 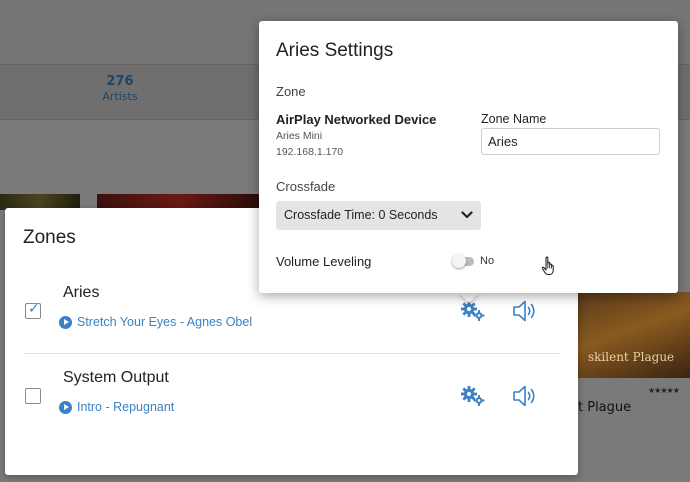 I want to click on artists-stat: 276 Artists, so click(x=120, y=88).